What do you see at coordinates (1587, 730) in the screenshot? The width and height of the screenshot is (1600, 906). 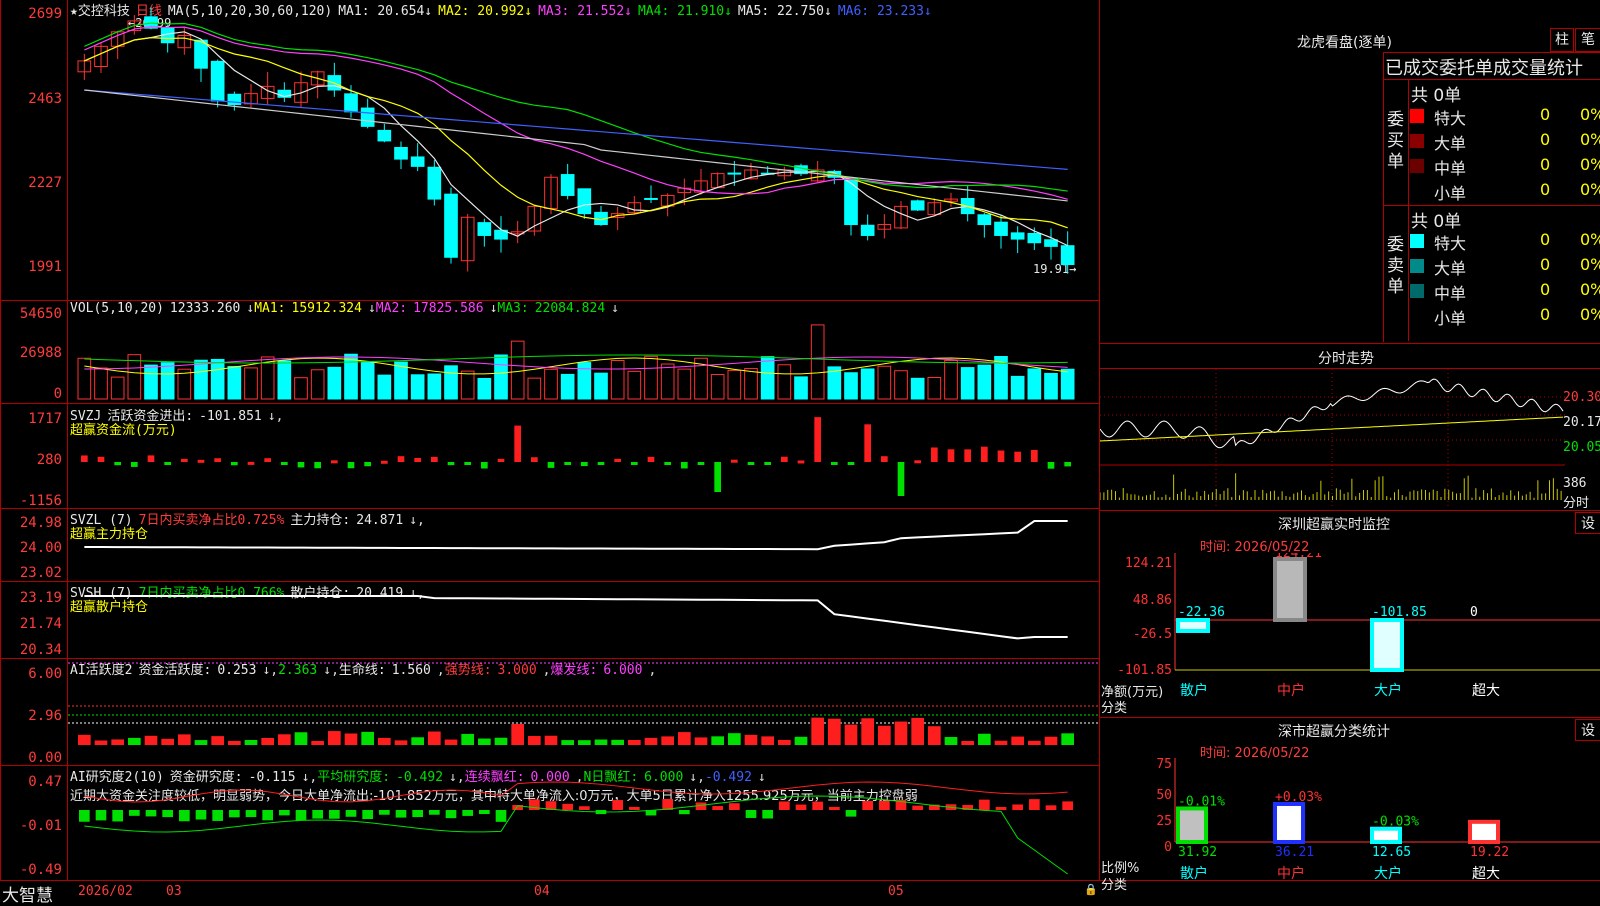 I see `stats-settings-button: 设` at bounding box center [1587, 730].